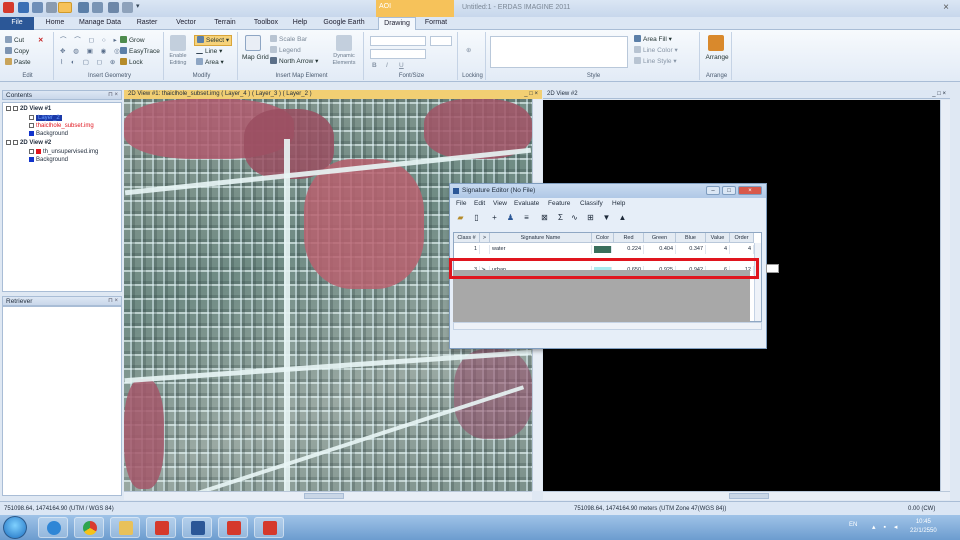 The height and width of the screenshot is (540, 960). I want to click on row-signature-name: water, so click(541, 249).